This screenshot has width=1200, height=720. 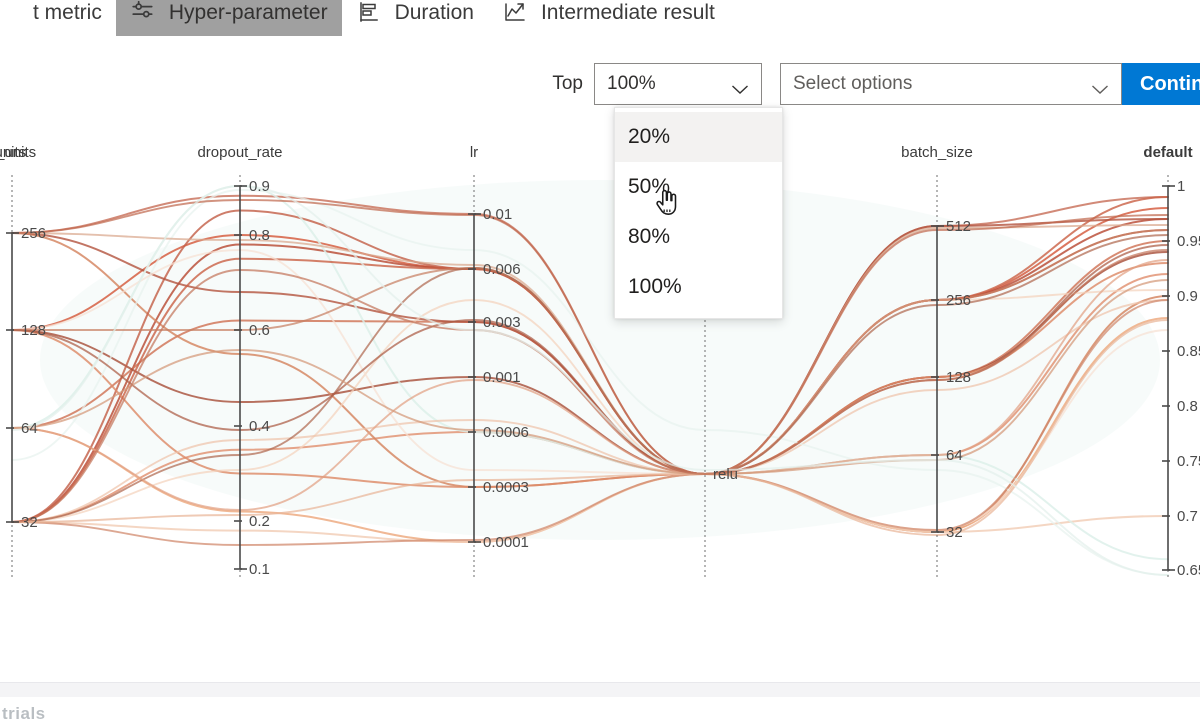 I want to click on options-select-value: Select options, so click(x=853, y=83).